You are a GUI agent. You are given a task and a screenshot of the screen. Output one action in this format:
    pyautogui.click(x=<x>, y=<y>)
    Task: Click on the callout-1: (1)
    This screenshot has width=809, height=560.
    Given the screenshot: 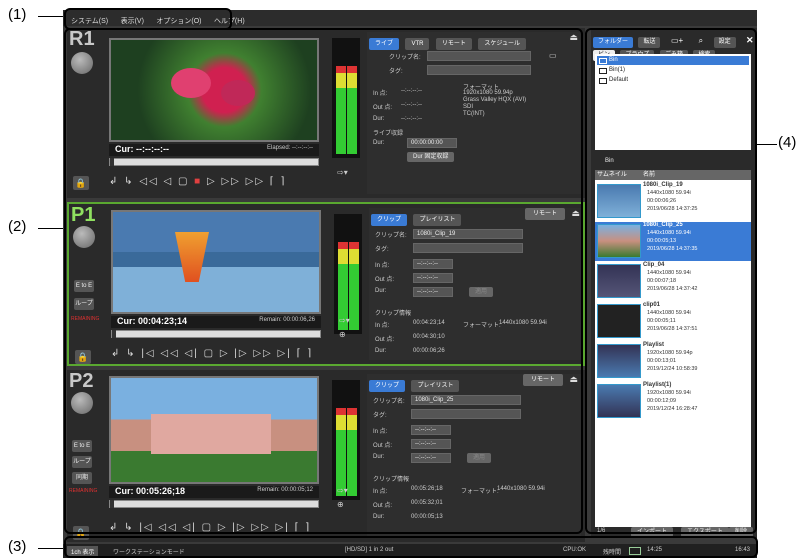 What is the action you would take?
    pyautogui.click(x=17, y=14)
    